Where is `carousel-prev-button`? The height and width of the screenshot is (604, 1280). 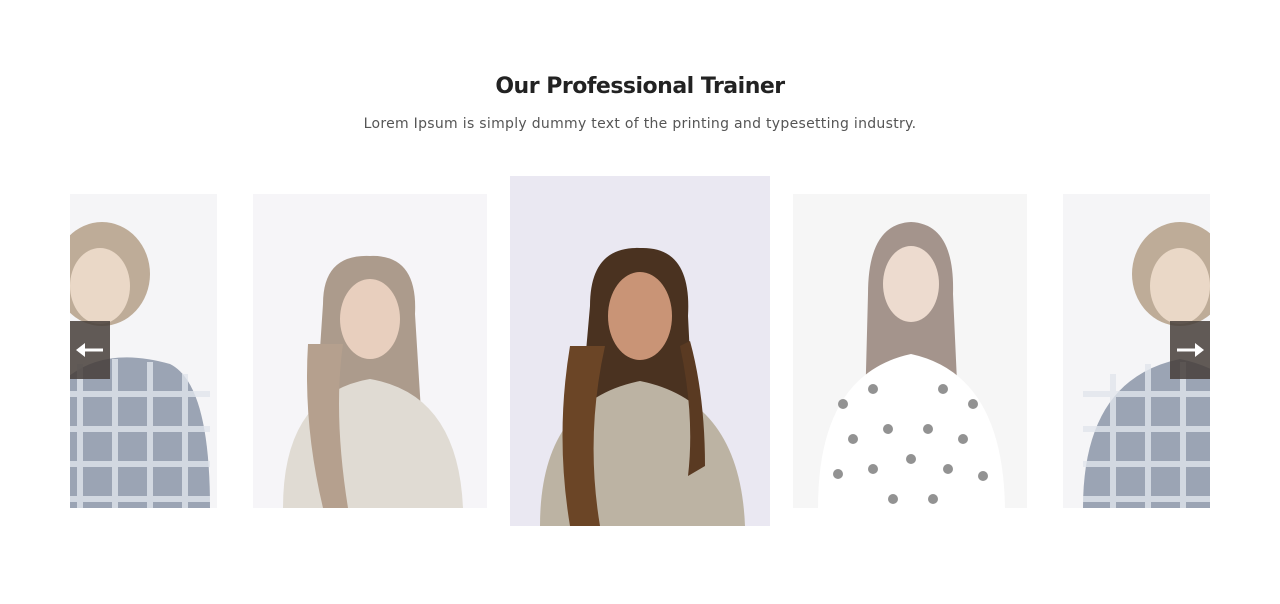
carousel-prev-button is located at coordinates (90, 350).